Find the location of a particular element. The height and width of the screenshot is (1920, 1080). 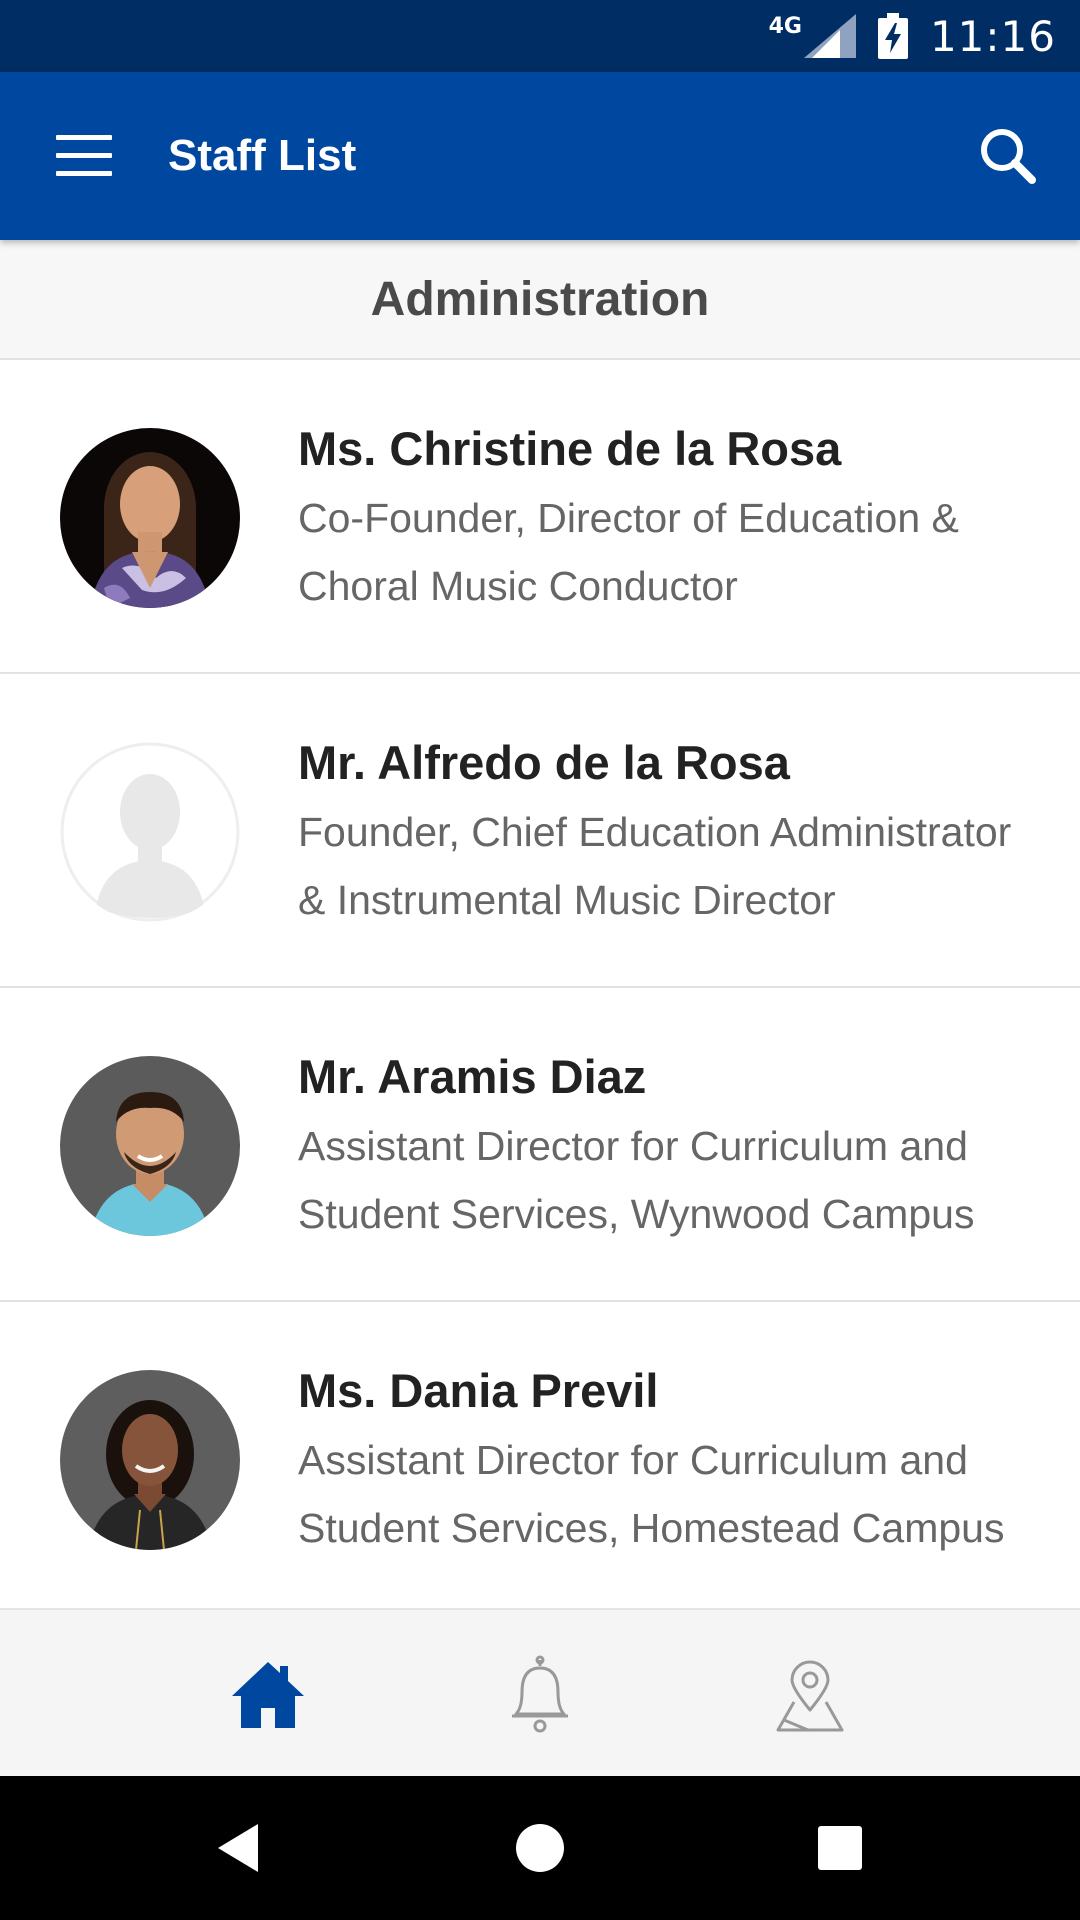

section-title: Administration is located at coordinates (540, 299).